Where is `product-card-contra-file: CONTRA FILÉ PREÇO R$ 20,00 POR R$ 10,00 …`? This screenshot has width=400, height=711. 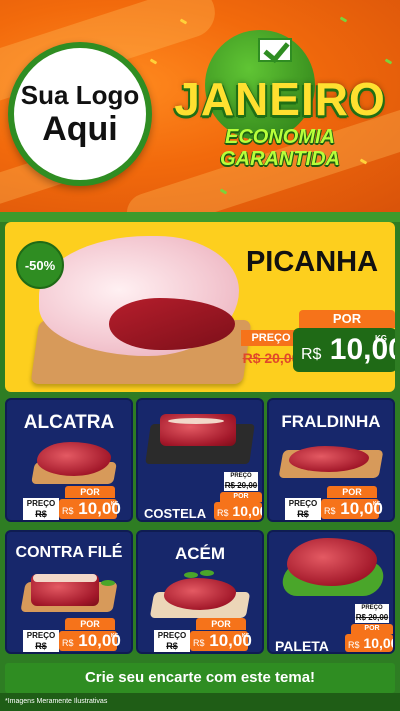 product-card-contra-file: CONTRA FILÉ PREÇO R$ 20,00 POR R$ 10,00 … is located at coordinates (69, 592).